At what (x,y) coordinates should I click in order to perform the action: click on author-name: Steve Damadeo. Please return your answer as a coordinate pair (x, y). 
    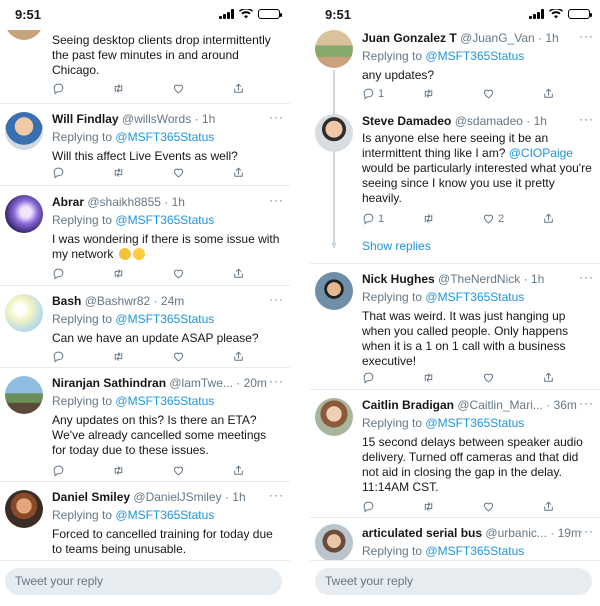
    Looking at the image, I should click on (406, 121).